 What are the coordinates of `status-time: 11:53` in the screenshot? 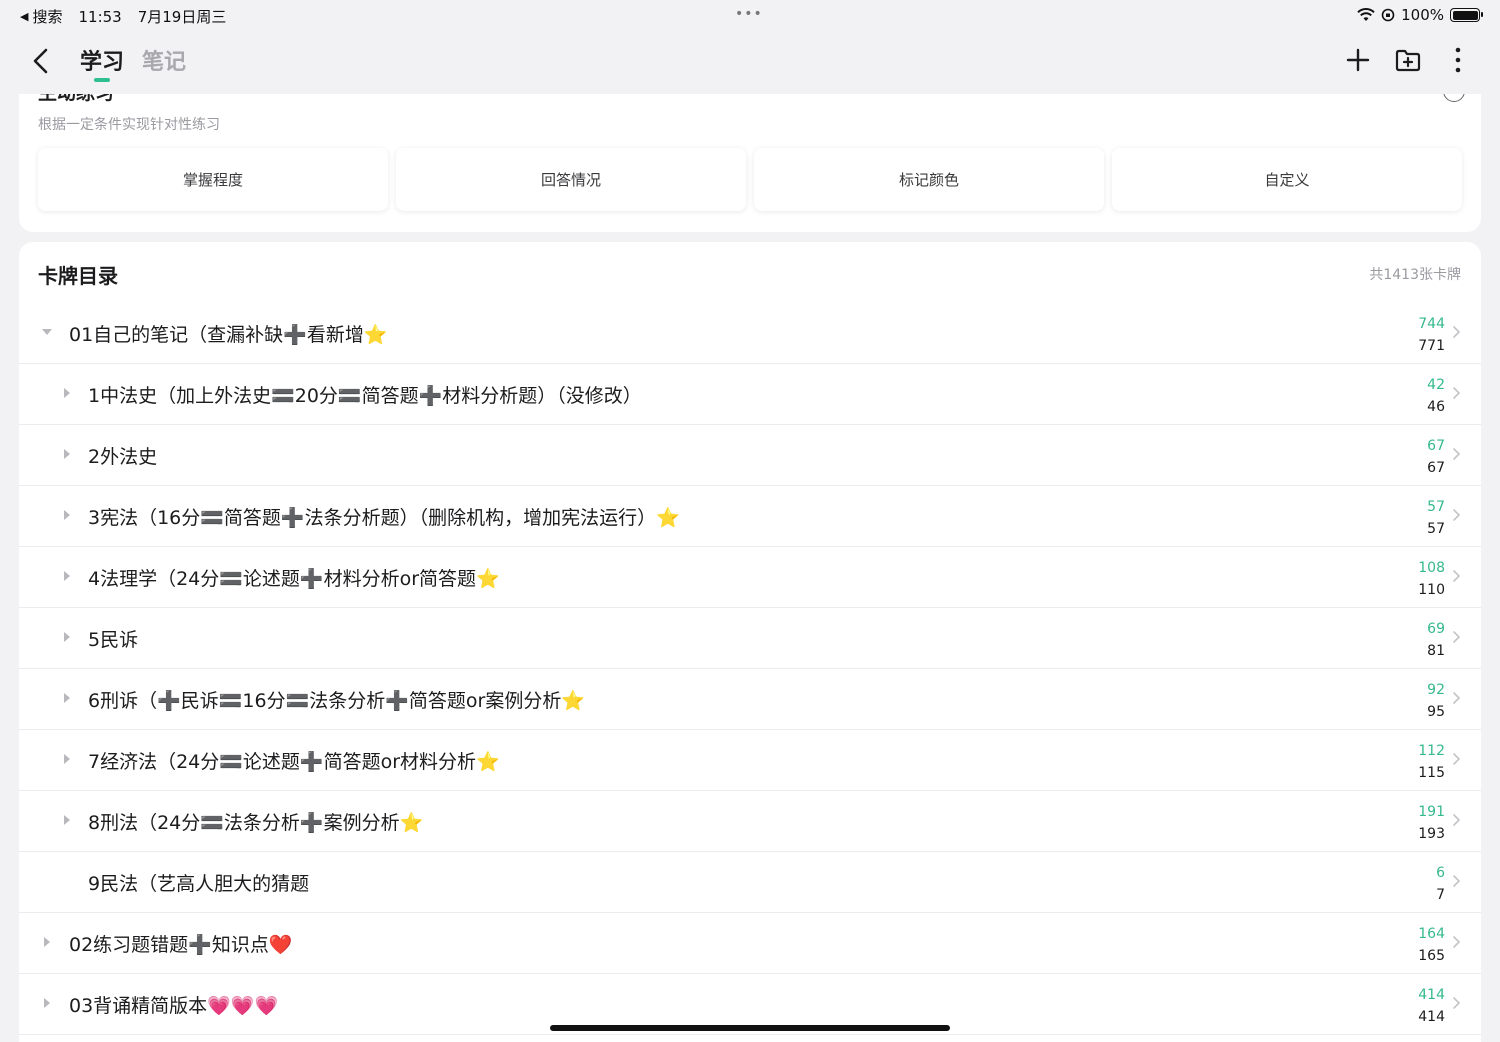 It's located at (100, 16).